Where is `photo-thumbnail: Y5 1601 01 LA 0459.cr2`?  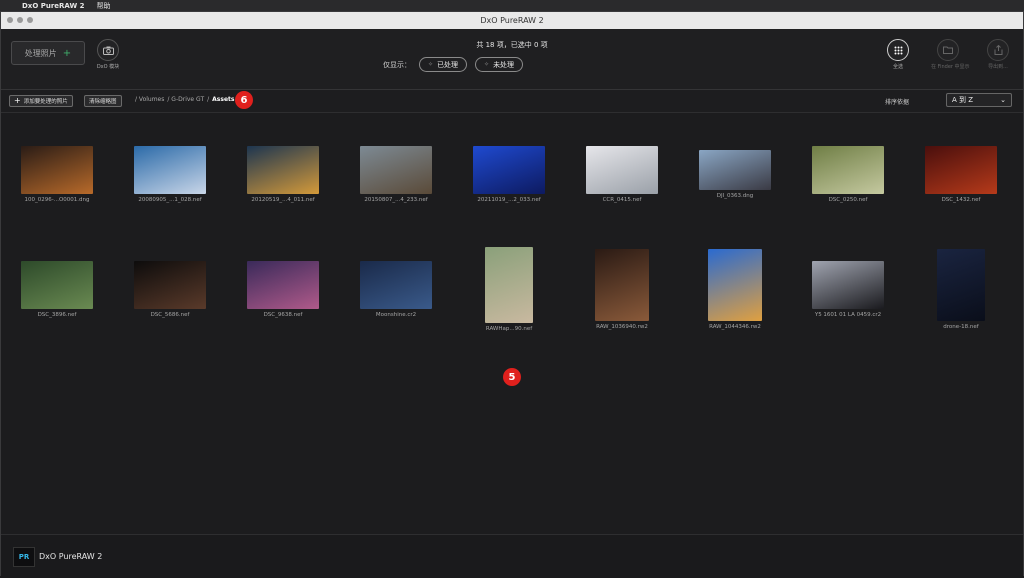 photo-thumbnail: Y5 1601 01 LA 0459.cr2 is located at coordinates (848, 289).